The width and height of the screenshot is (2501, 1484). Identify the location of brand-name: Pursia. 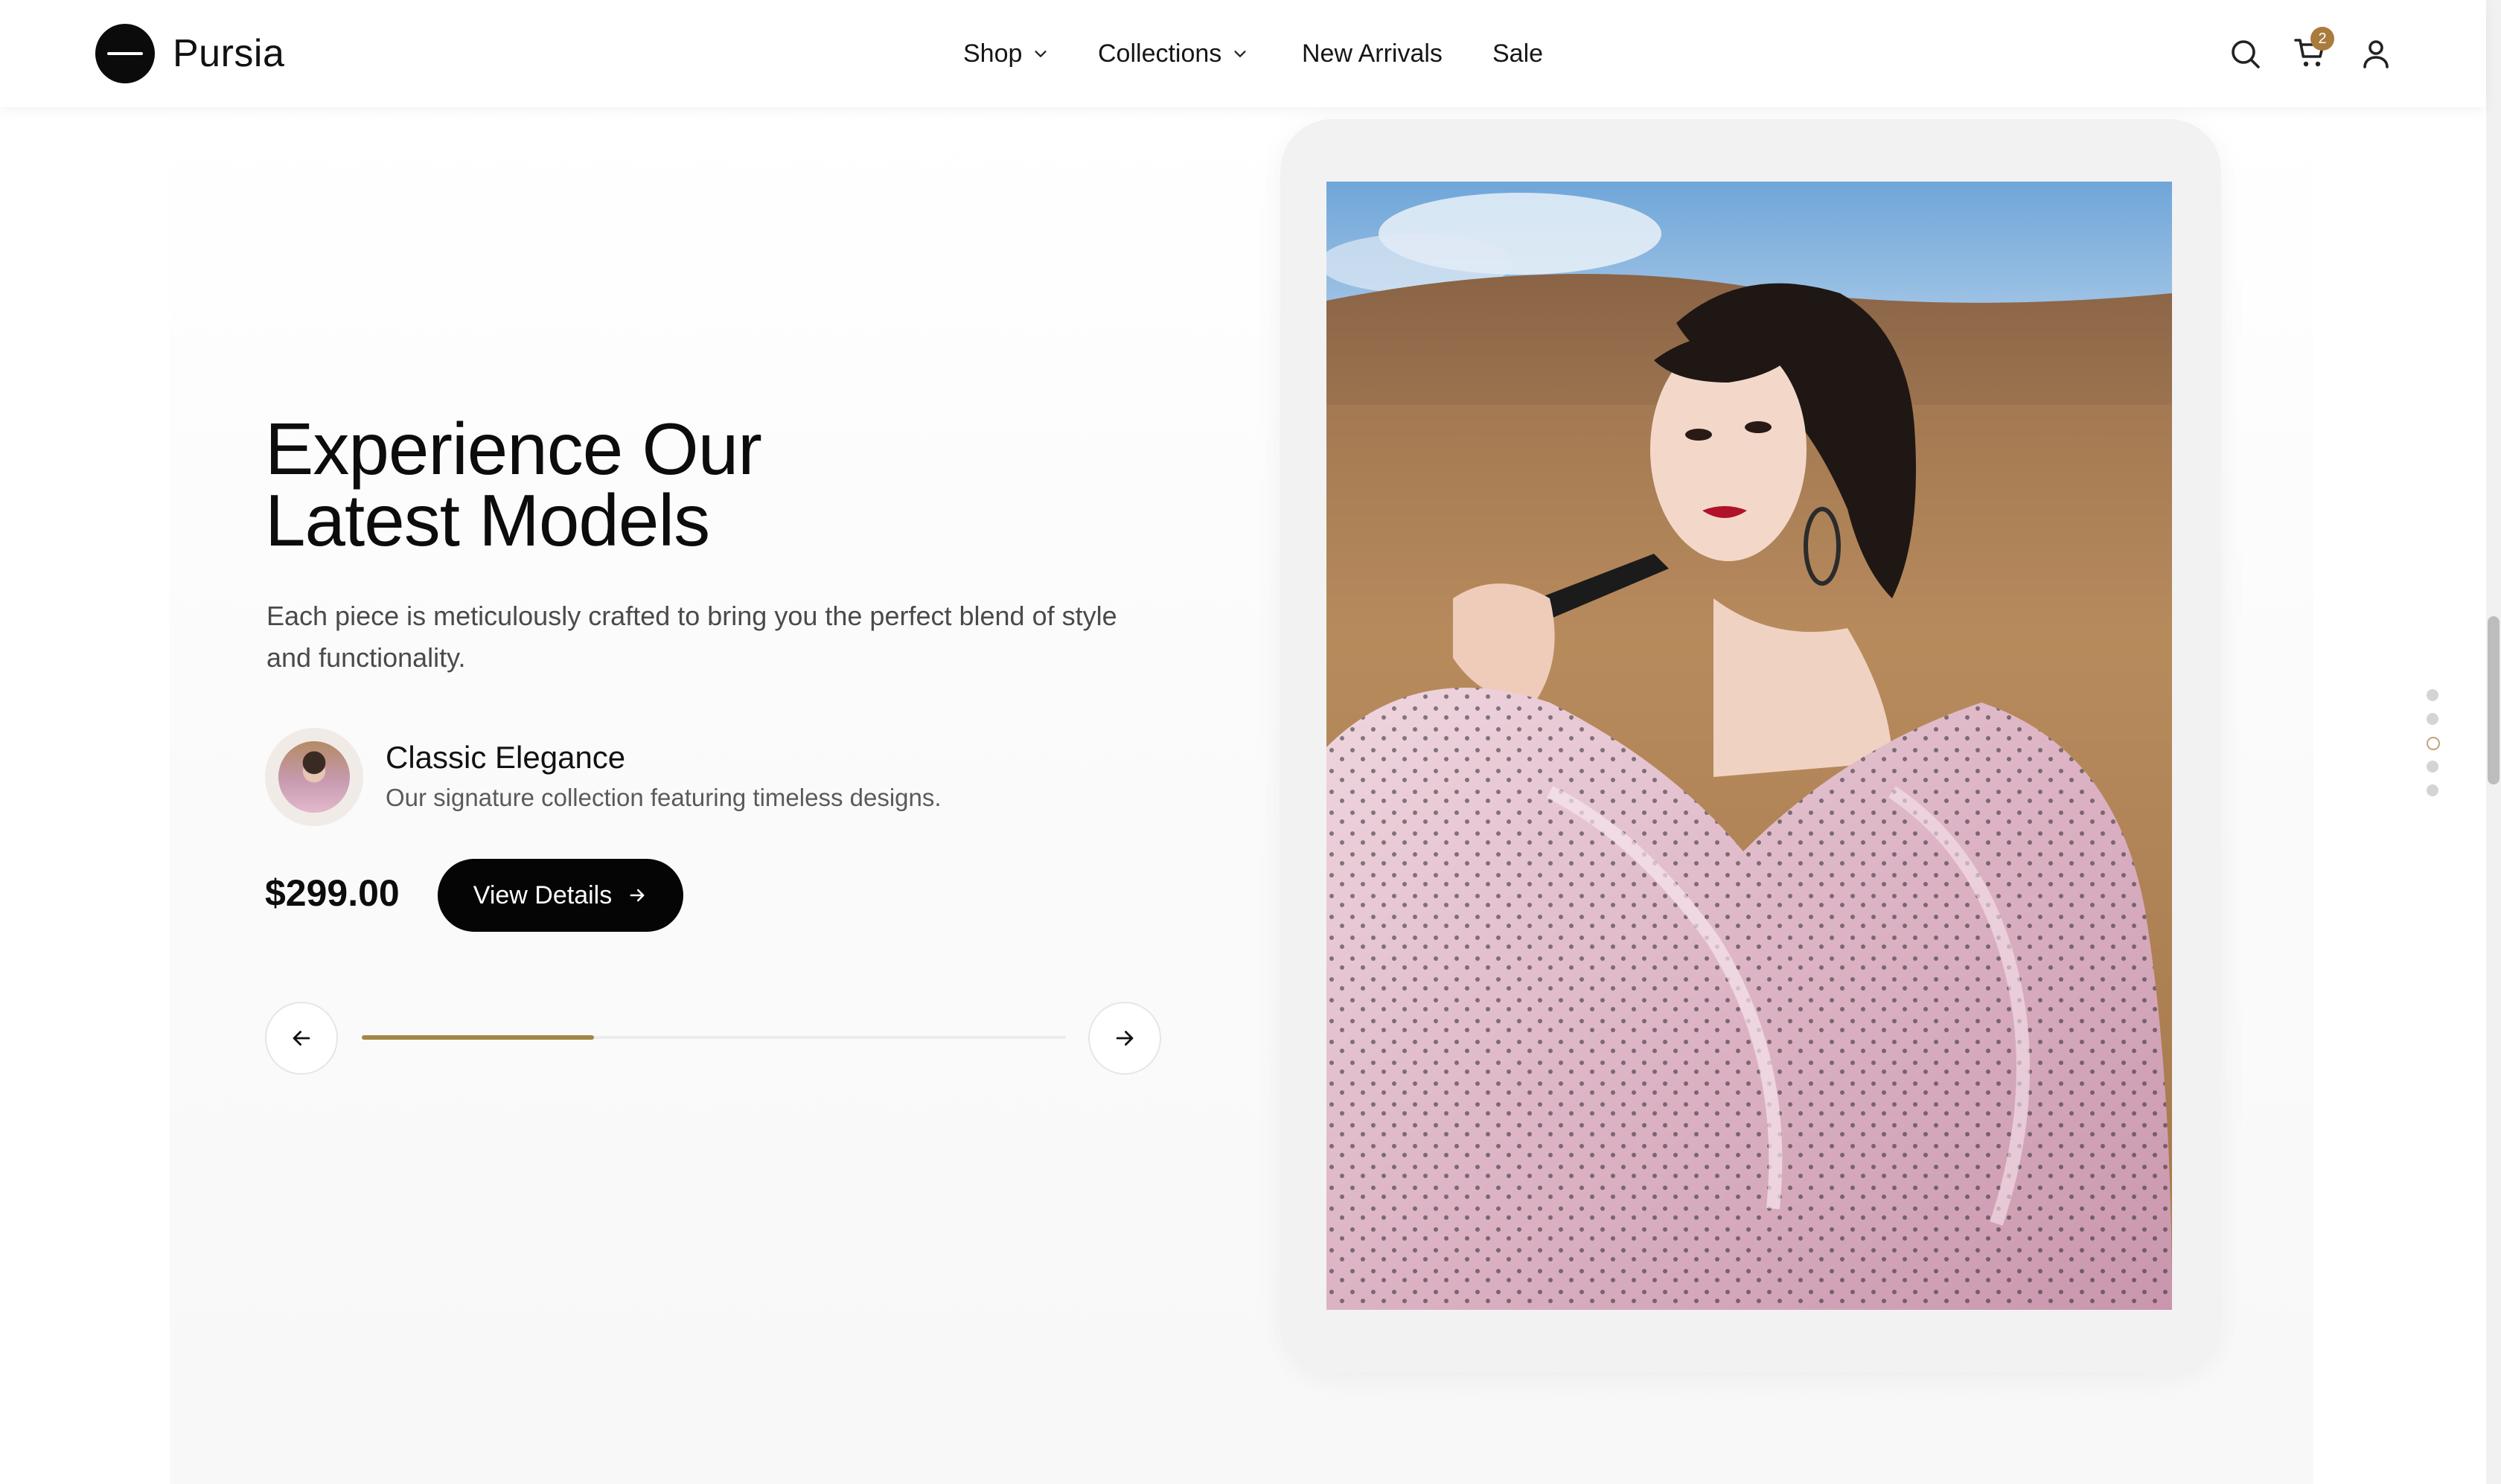
(228, 53).